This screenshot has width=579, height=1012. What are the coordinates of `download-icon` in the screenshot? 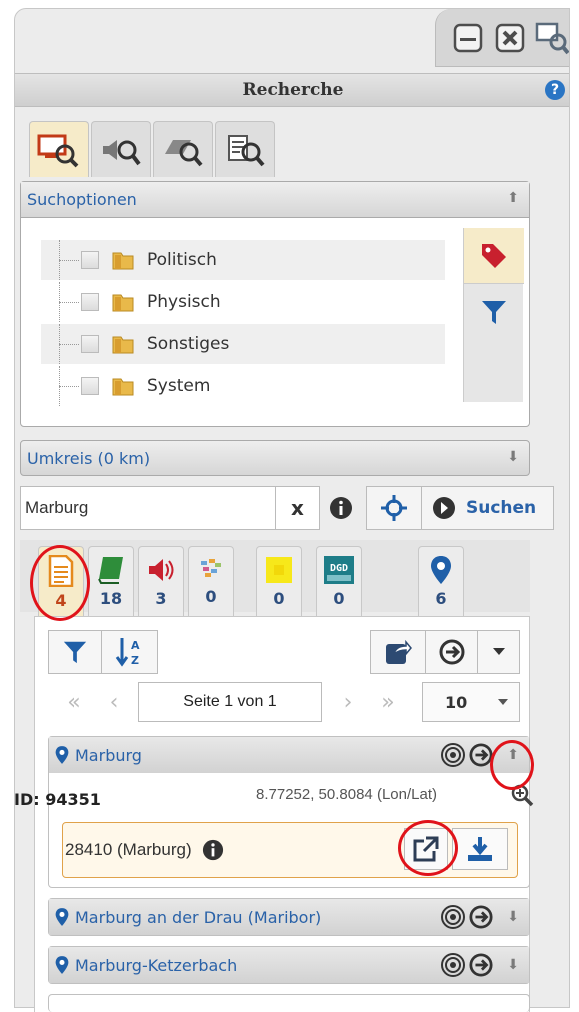 It's located at (480, 849).